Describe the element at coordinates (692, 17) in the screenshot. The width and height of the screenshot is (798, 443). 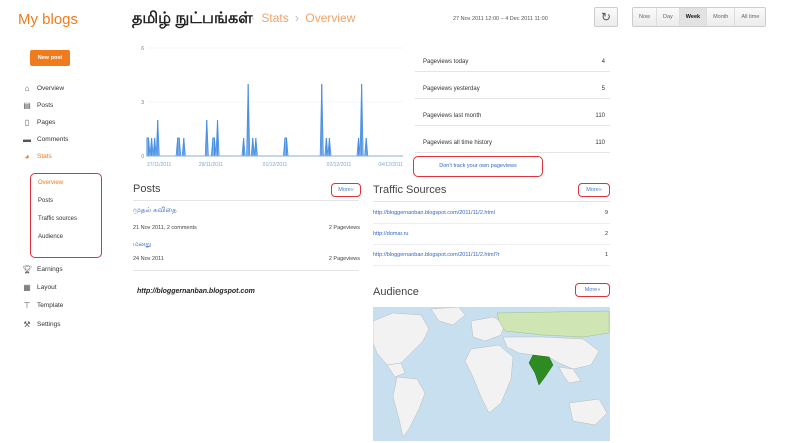
I see `tab-week: Week` at that location.